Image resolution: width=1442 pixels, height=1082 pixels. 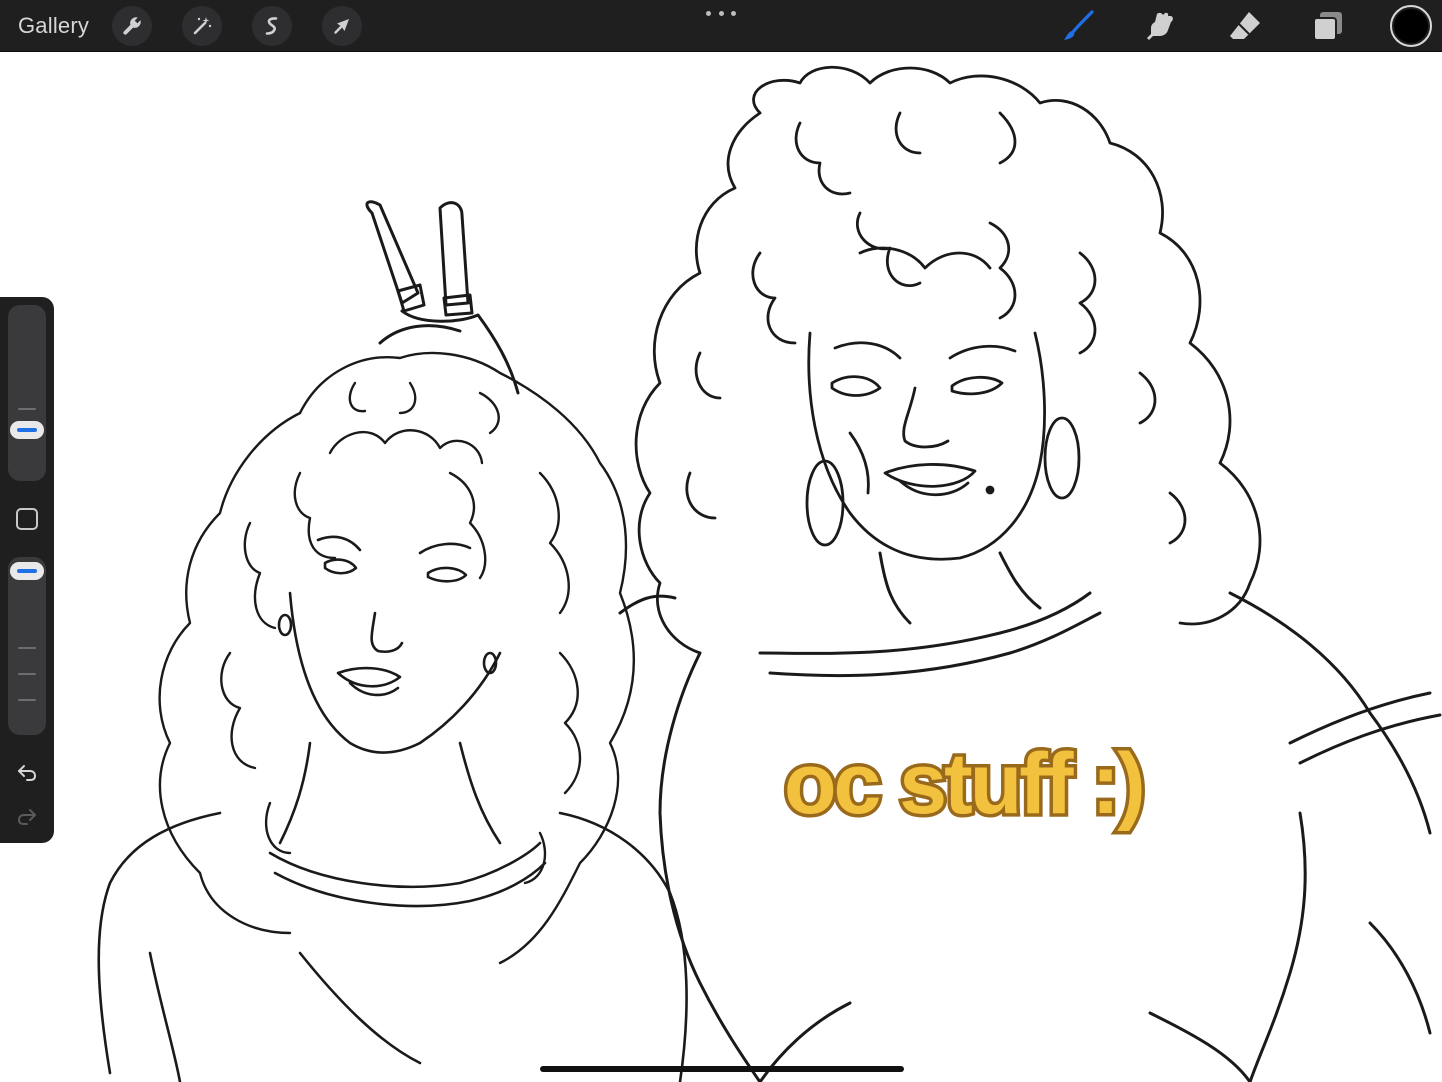 I want to click on brush-size-thumb, so click(x=27, y=430).